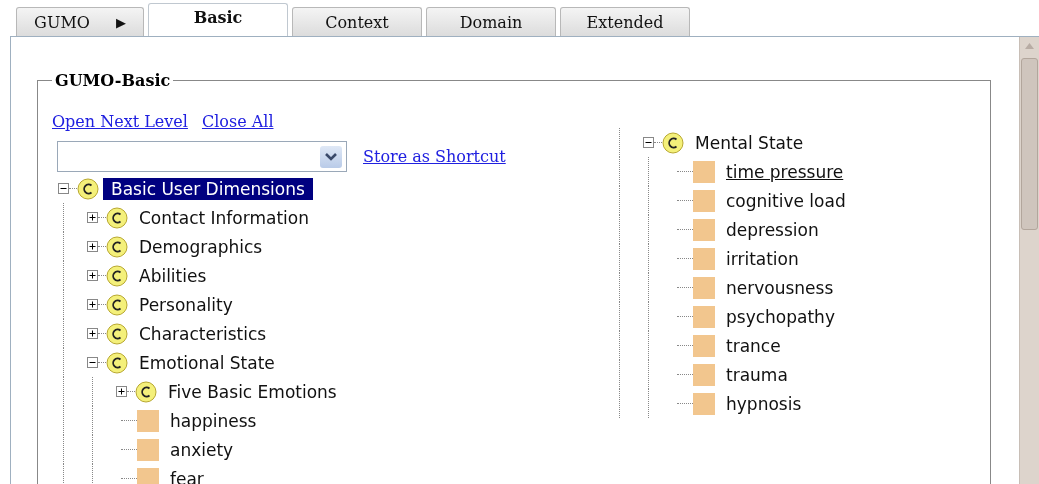 This screenshot has height=484, width=1039. Describe the element at coordinates (491, 21) in the screenshot. I see `tab: Domain` at that location.